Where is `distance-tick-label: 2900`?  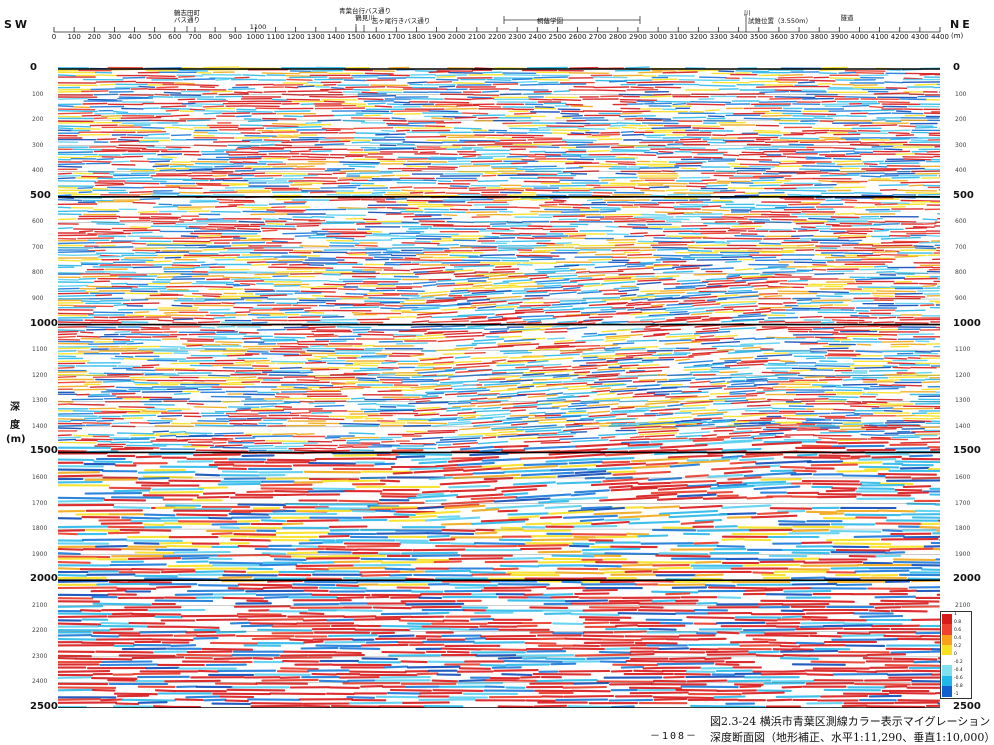 distance-tick-label: 2900 is located at coordinates (638, 37).